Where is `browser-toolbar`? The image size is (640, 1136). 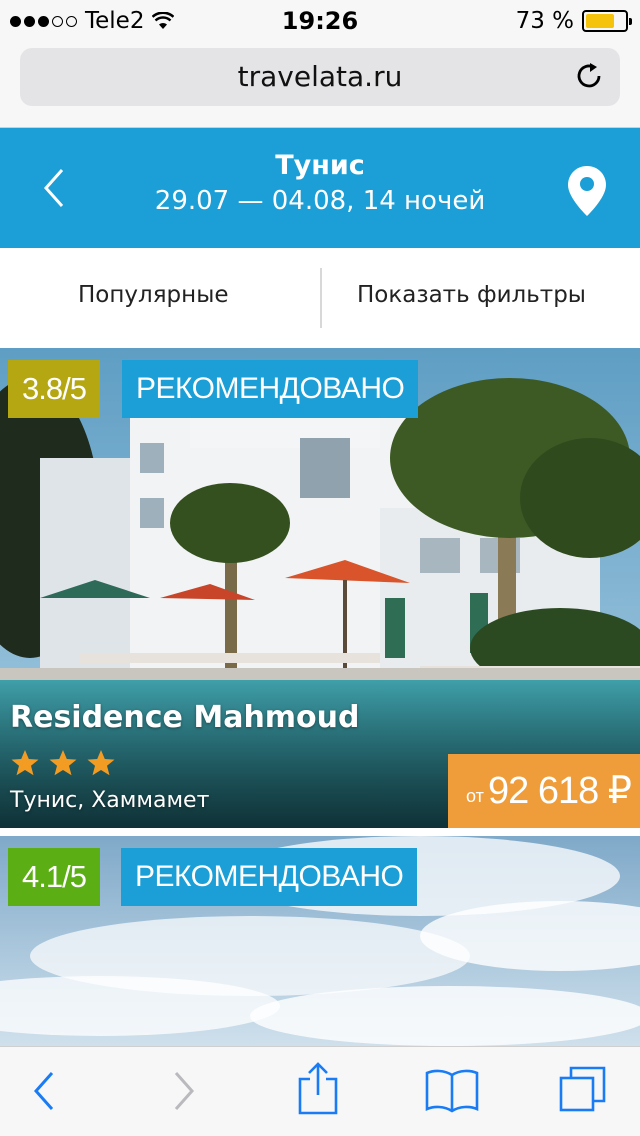 browser-toolbar is located at coordinates (320, 1091).